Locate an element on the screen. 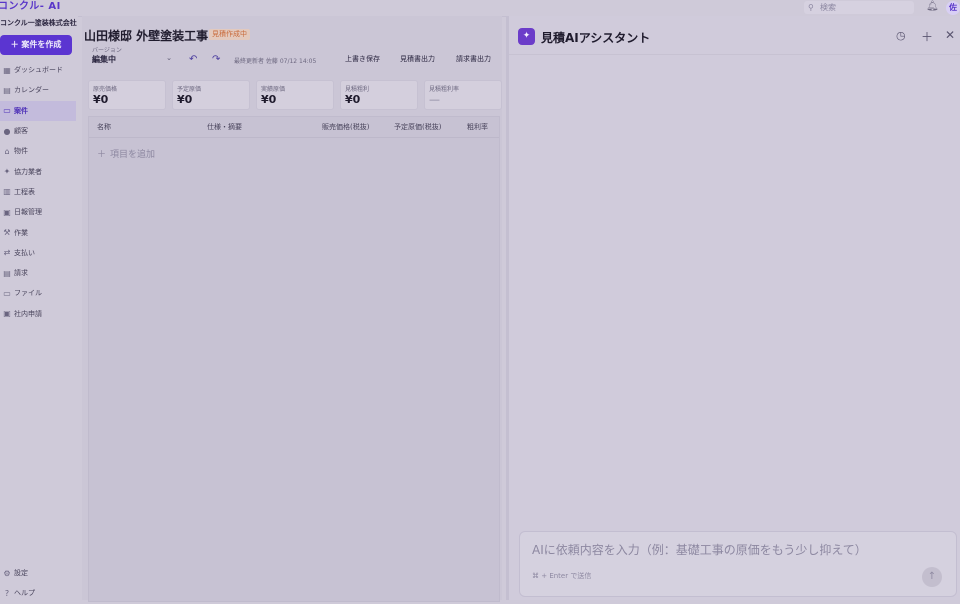  add-item-label: 項目を追加 is located at coordinates (133, 155).